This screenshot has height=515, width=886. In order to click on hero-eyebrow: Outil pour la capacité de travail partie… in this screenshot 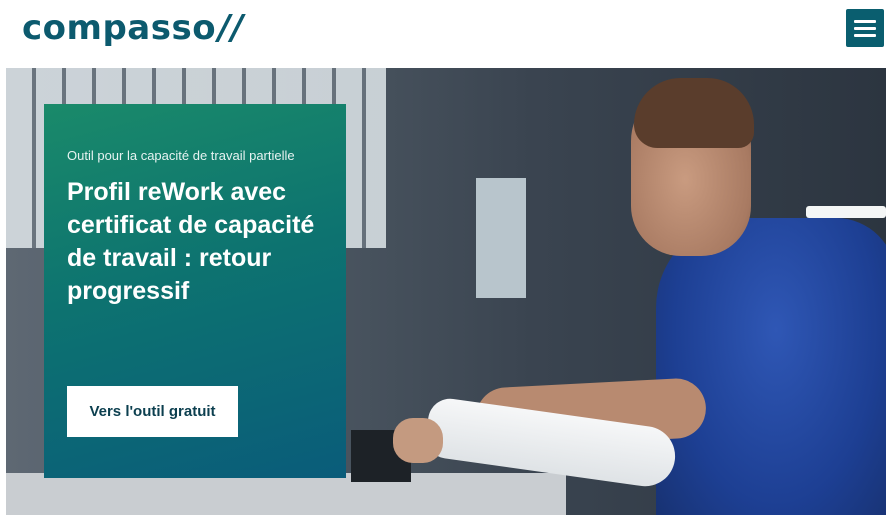, I will do `click(181, 155)`.